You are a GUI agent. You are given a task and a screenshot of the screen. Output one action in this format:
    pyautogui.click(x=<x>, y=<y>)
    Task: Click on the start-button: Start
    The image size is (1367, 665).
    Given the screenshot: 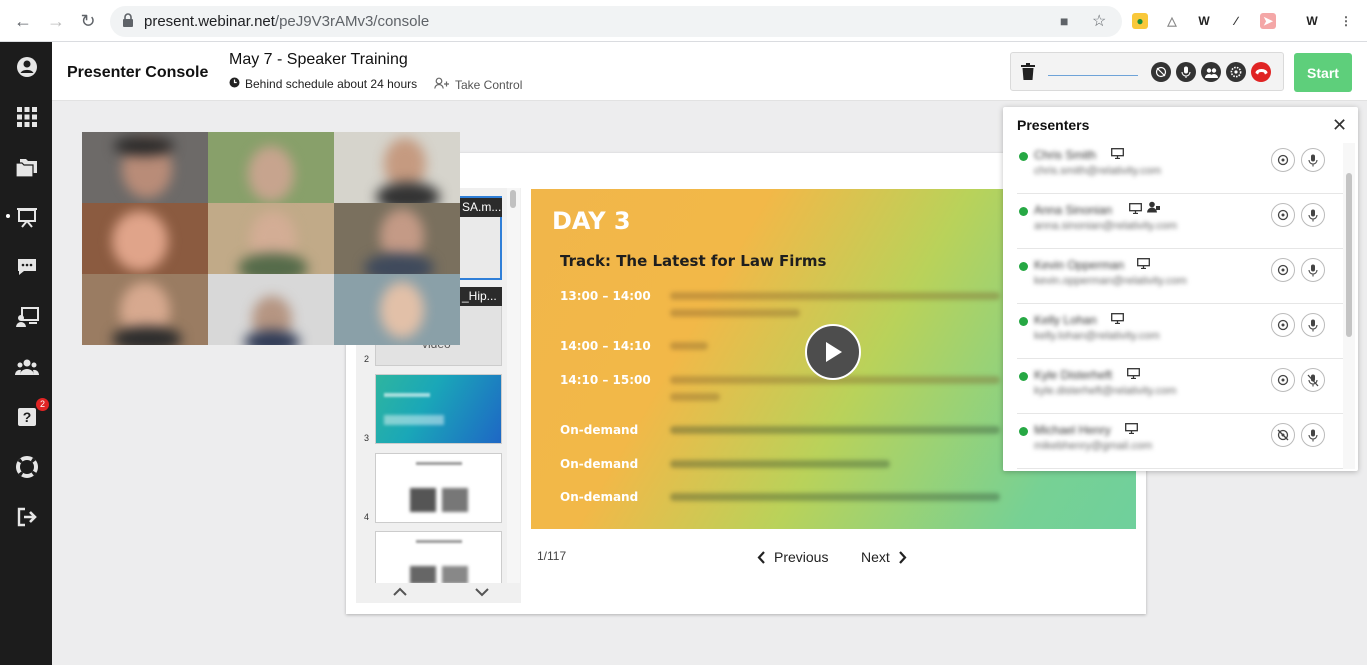 What is the action you would take?
    pyautogui.click(x=1323, y=72)
    